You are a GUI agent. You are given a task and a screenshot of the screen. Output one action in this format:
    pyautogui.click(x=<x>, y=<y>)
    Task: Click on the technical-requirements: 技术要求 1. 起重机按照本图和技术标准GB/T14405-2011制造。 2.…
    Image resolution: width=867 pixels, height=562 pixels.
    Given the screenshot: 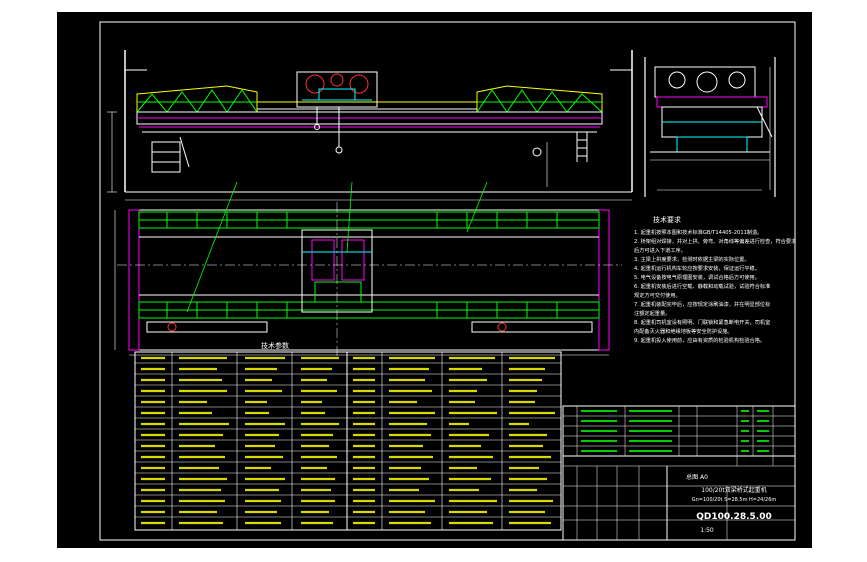 What is the action you would take?
    pyautogui.click(x=715, y=279)
    